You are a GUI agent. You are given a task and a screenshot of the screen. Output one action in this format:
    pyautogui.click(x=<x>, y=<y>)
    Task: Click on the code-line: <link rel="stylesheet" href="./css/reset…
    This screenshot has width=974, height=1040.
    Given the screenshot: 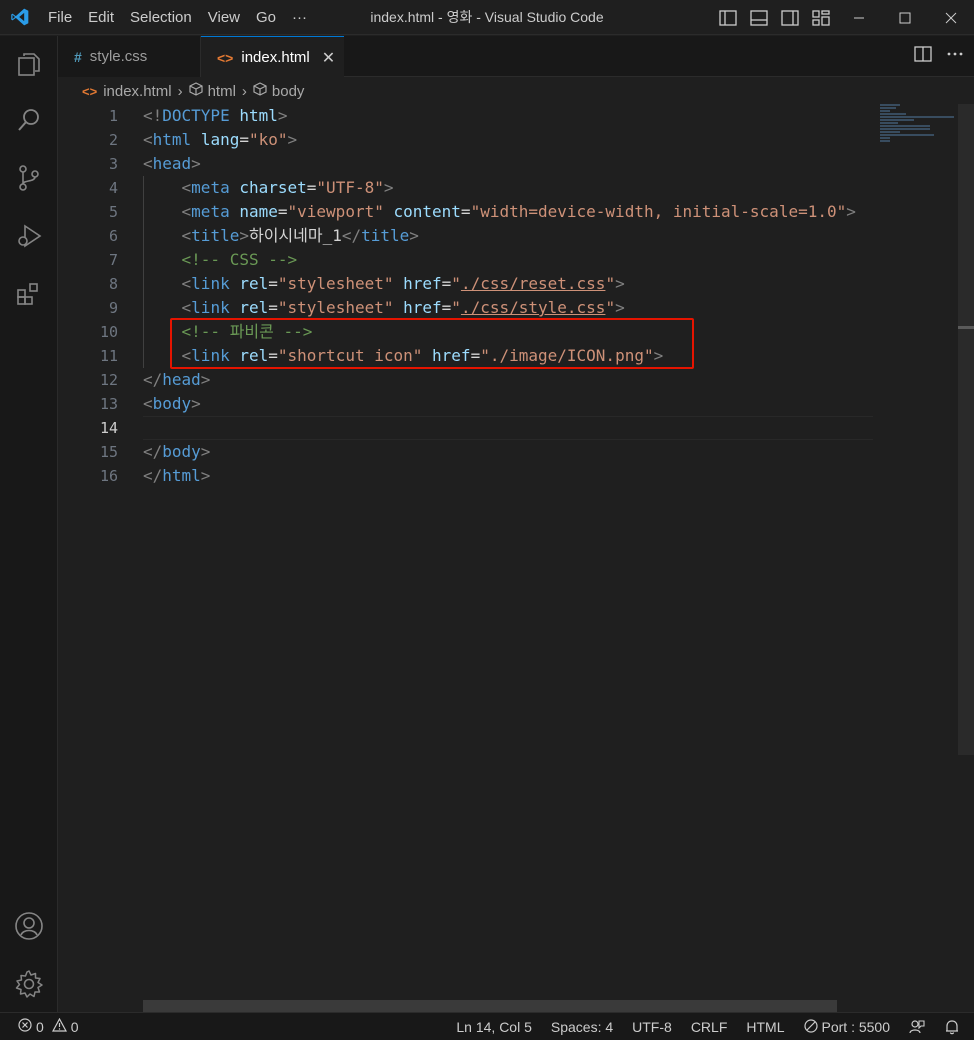 What is the action you would take?
    pyautogui.click(x=508, y=284)
    